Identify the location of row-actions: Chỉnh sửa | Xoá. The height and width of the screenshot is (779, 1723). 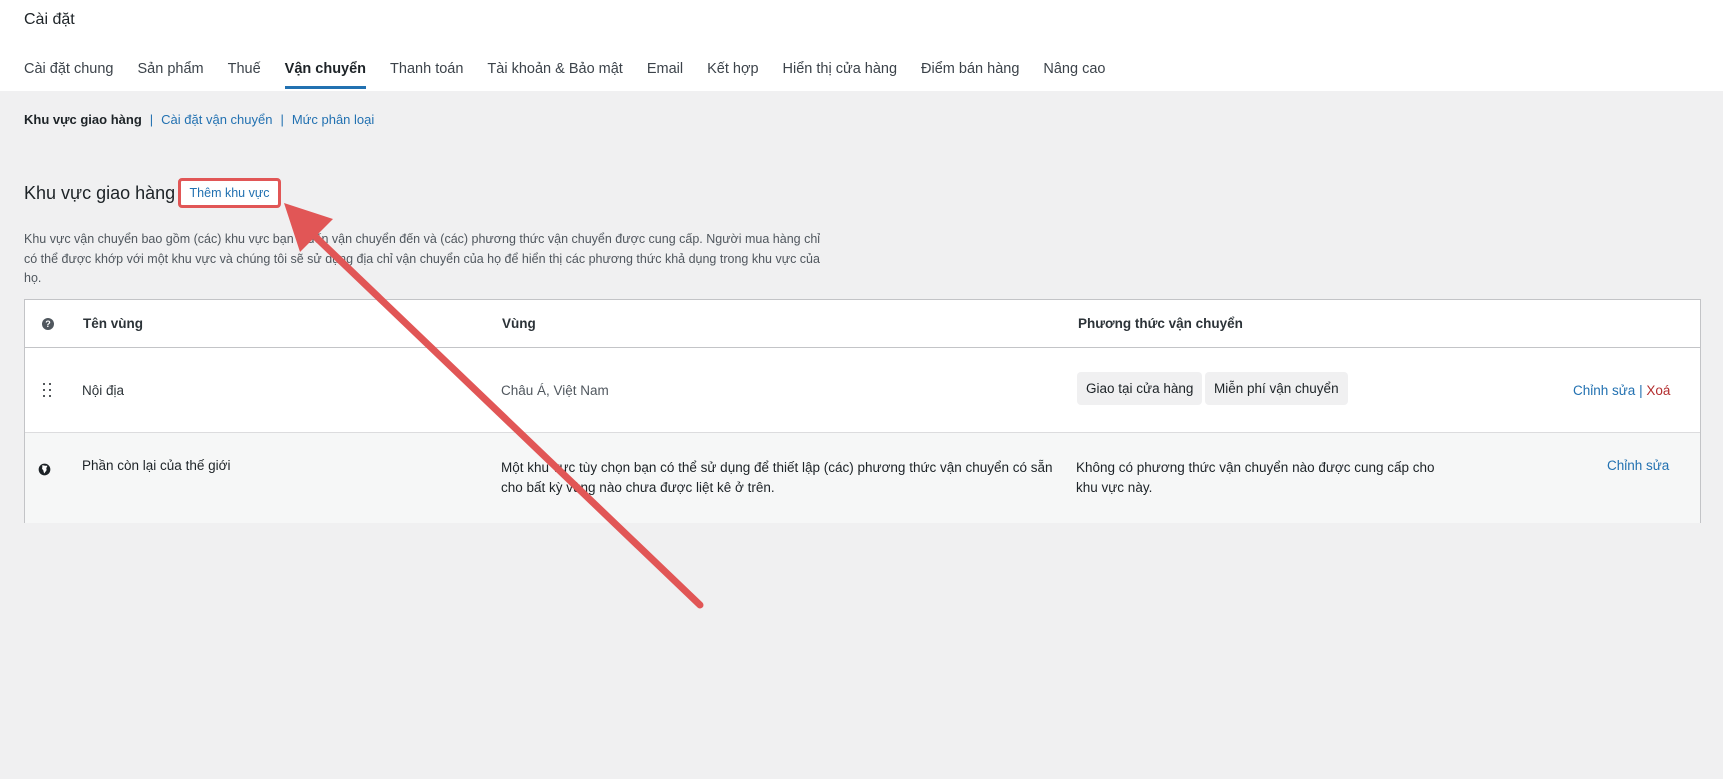
(1621, 390).